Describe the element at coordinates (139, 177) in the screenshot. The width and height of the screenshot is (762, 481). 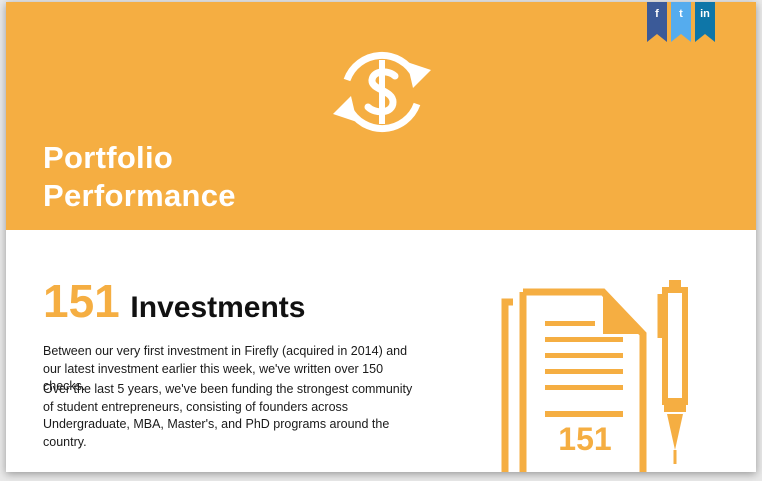
I see `page-title: Portfolio Performance` at that location.